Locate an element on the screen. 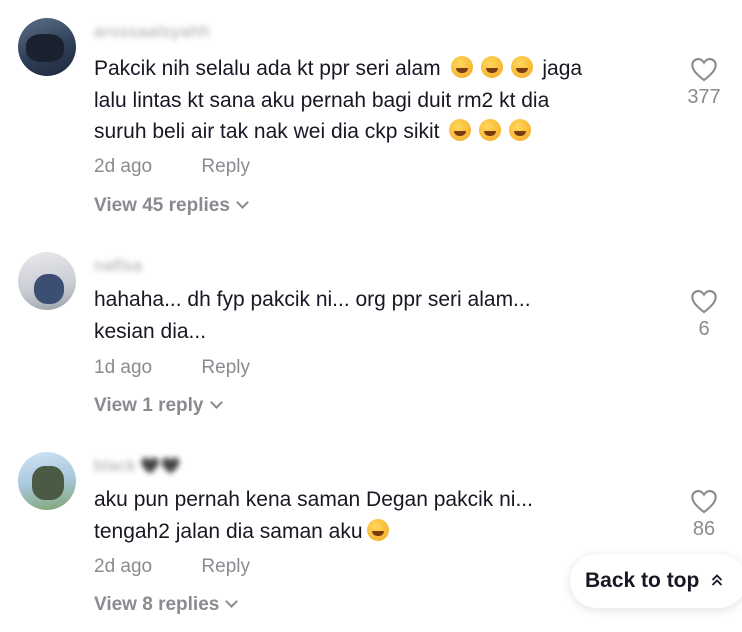 This screenshot has height=632, width=742. comment-text-segment: tengah2 jalan dia saman aku is located at coordinates (228, 531).